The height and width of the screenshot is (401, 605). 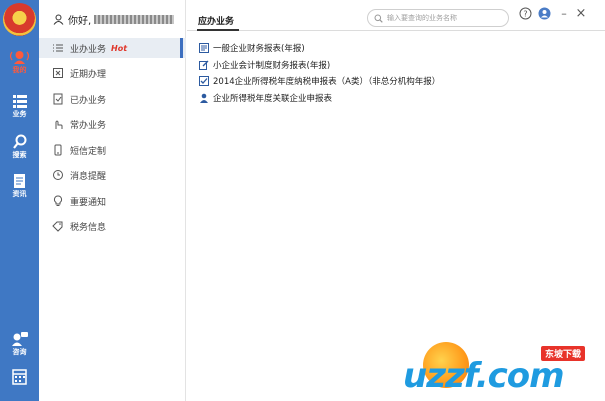 I want to click on rail-item-business: 业务, so click(x=19, y=108).